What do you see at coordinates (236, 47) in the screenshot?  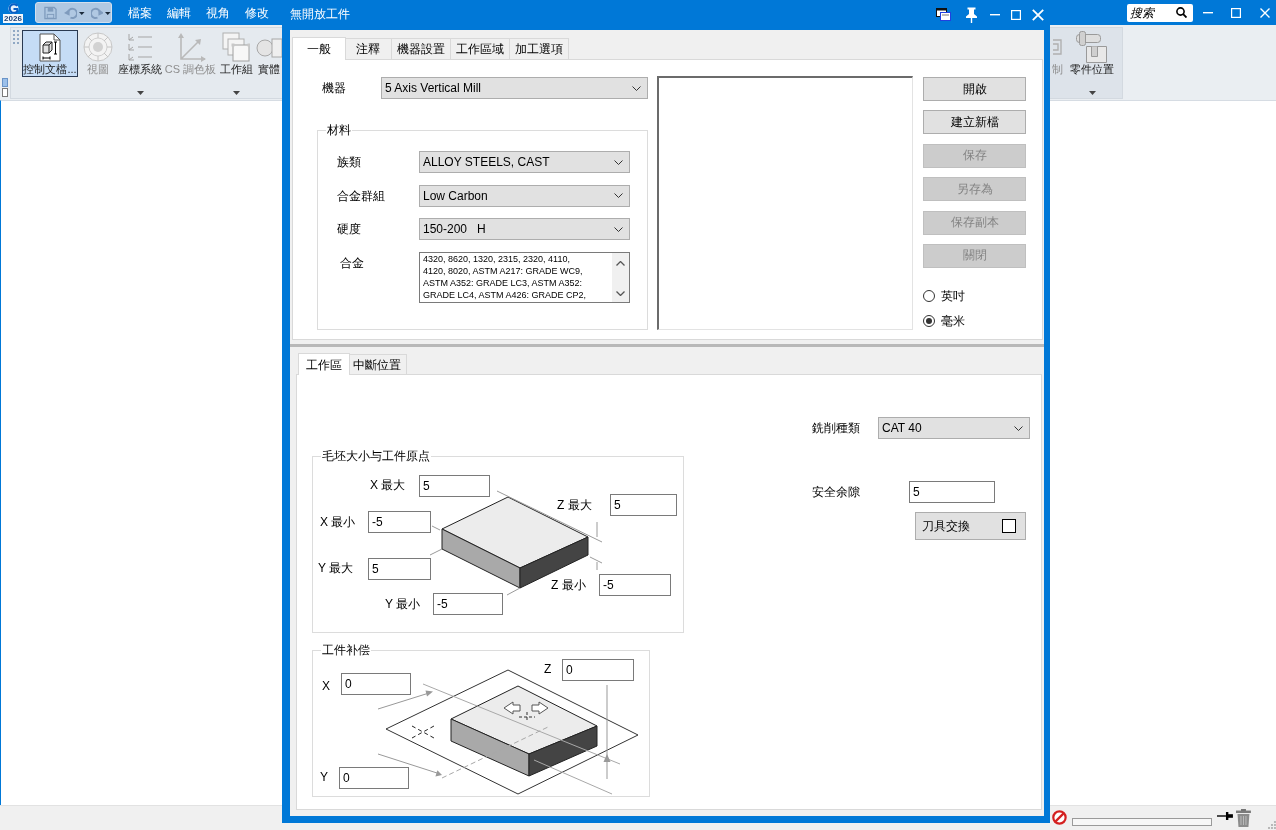 I see `stacked-frames-icon` at bounding box center [236, 47].